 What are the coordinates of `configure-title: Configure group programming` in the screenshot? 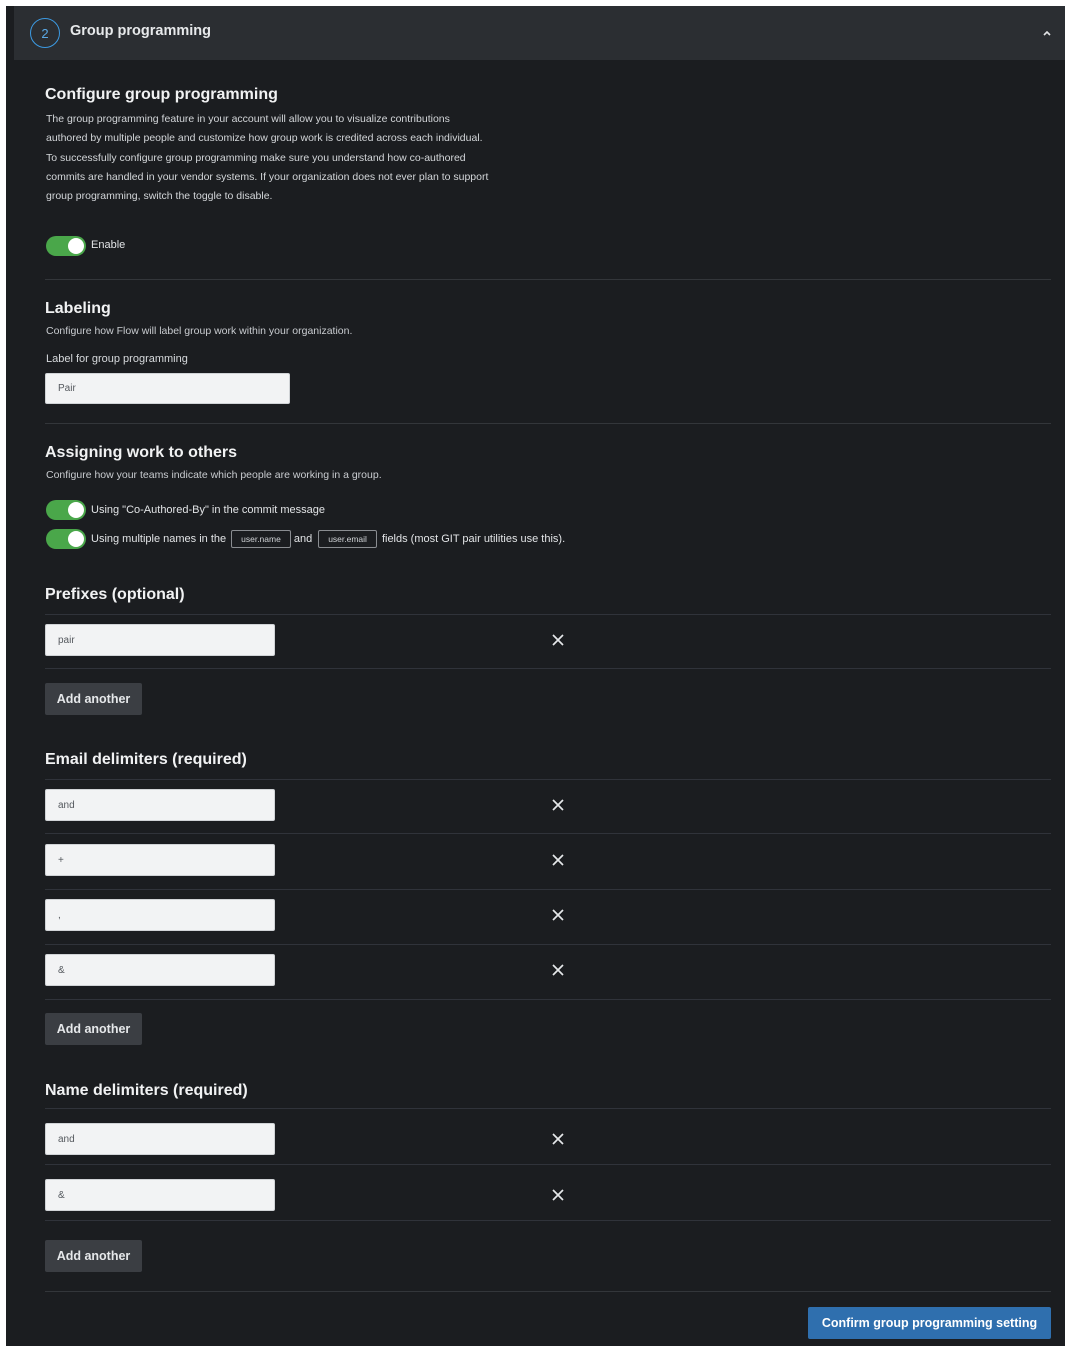 It's located at (161, 94).